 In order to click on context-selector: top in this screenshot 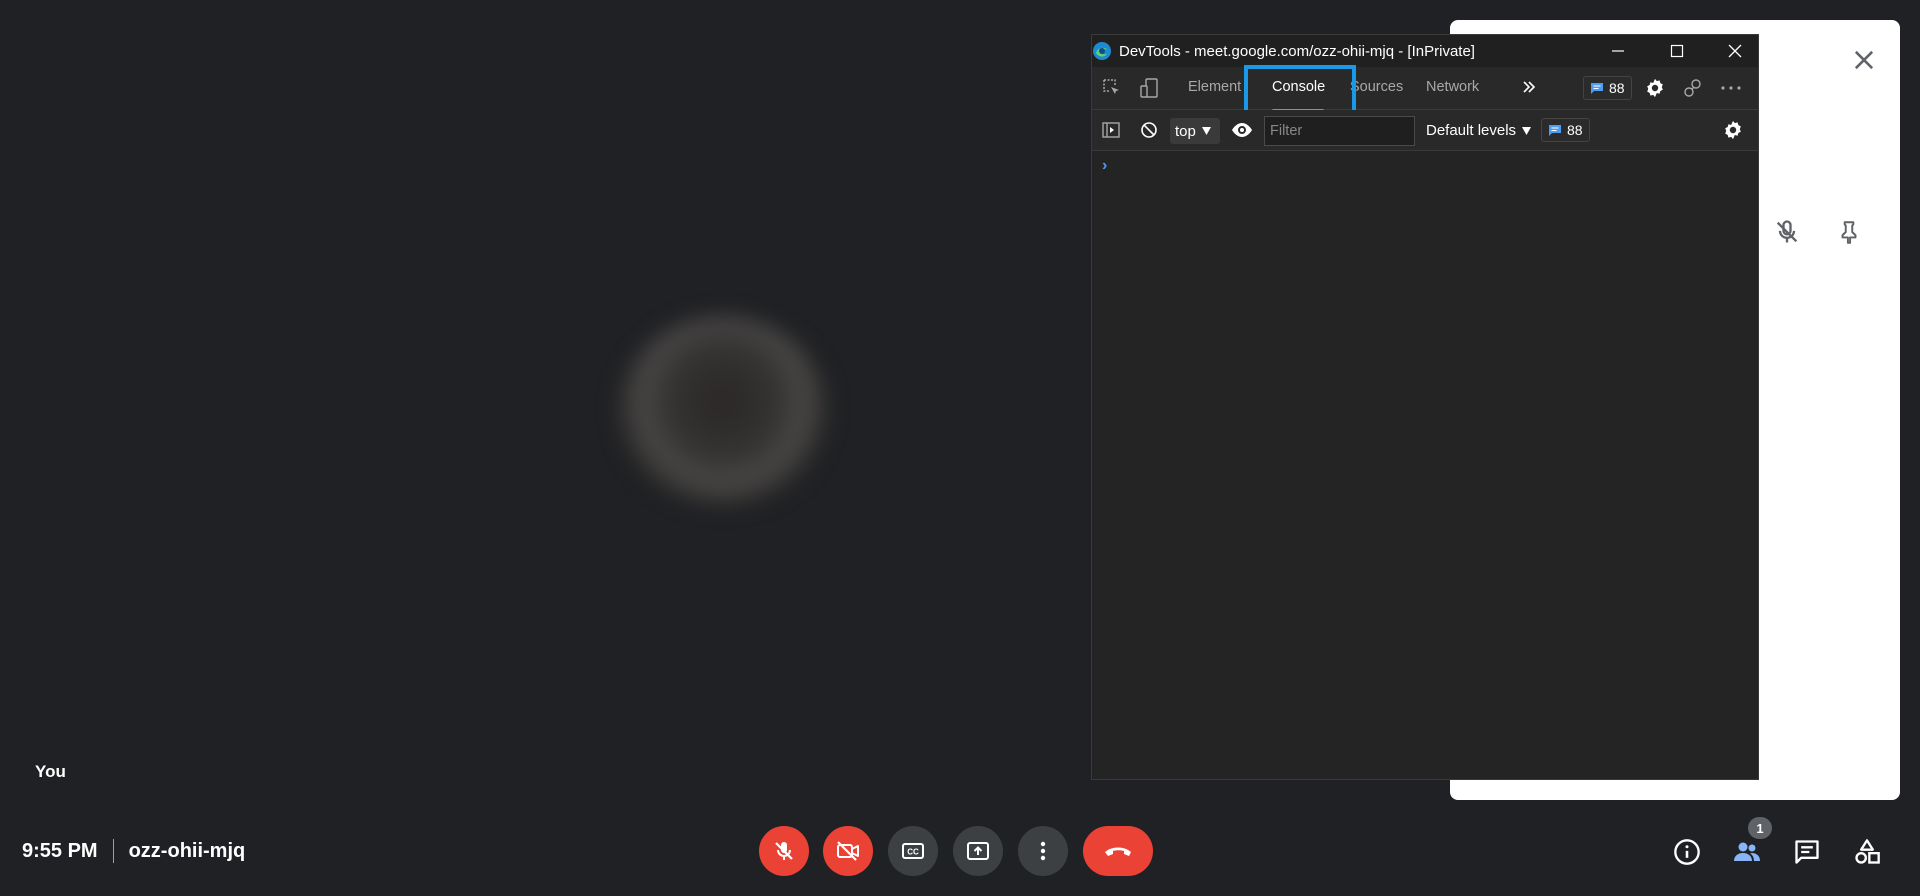, I will do `click(1195, 131)`.